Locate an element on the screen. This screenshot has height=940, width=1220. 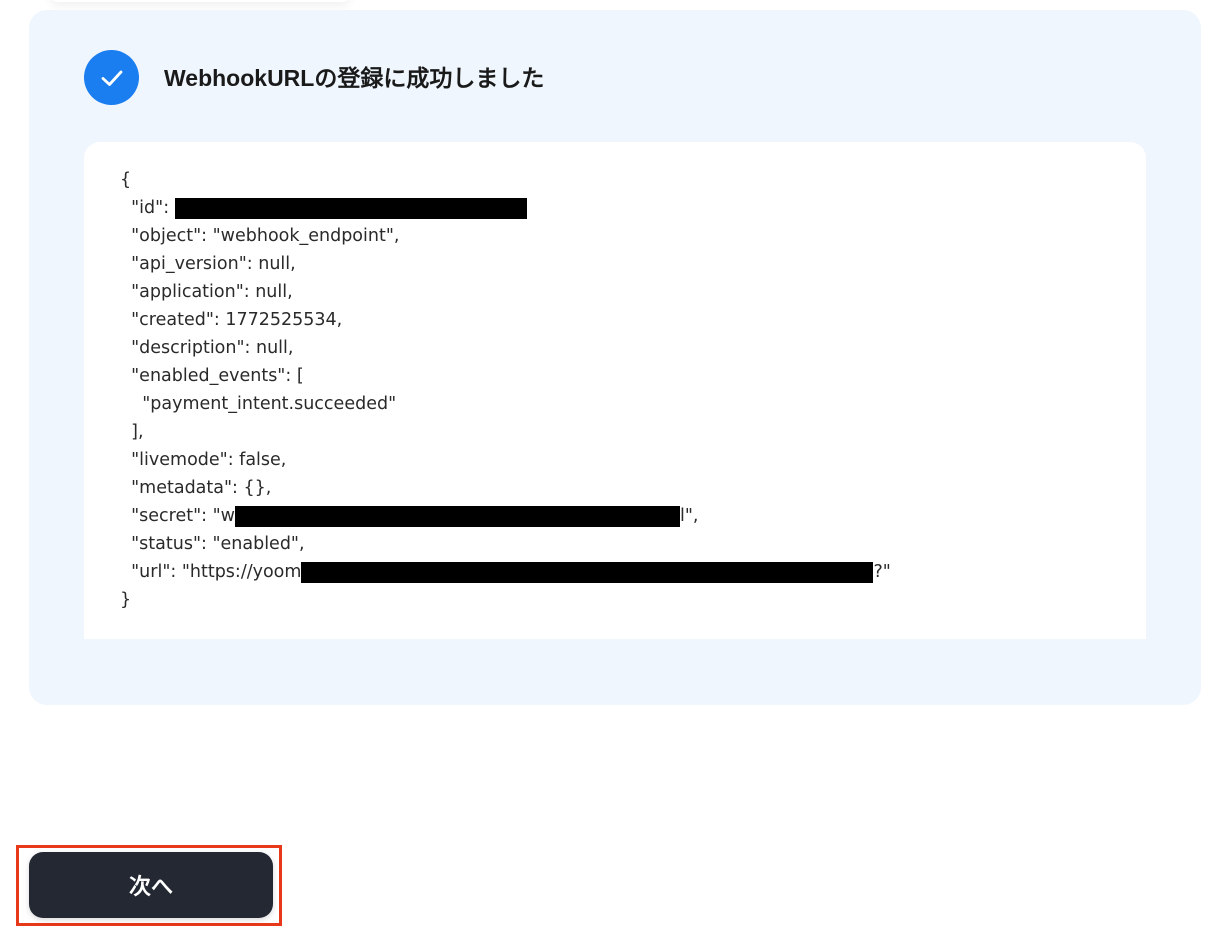
json-line-id: "id": is located at coordinates (505, 208).